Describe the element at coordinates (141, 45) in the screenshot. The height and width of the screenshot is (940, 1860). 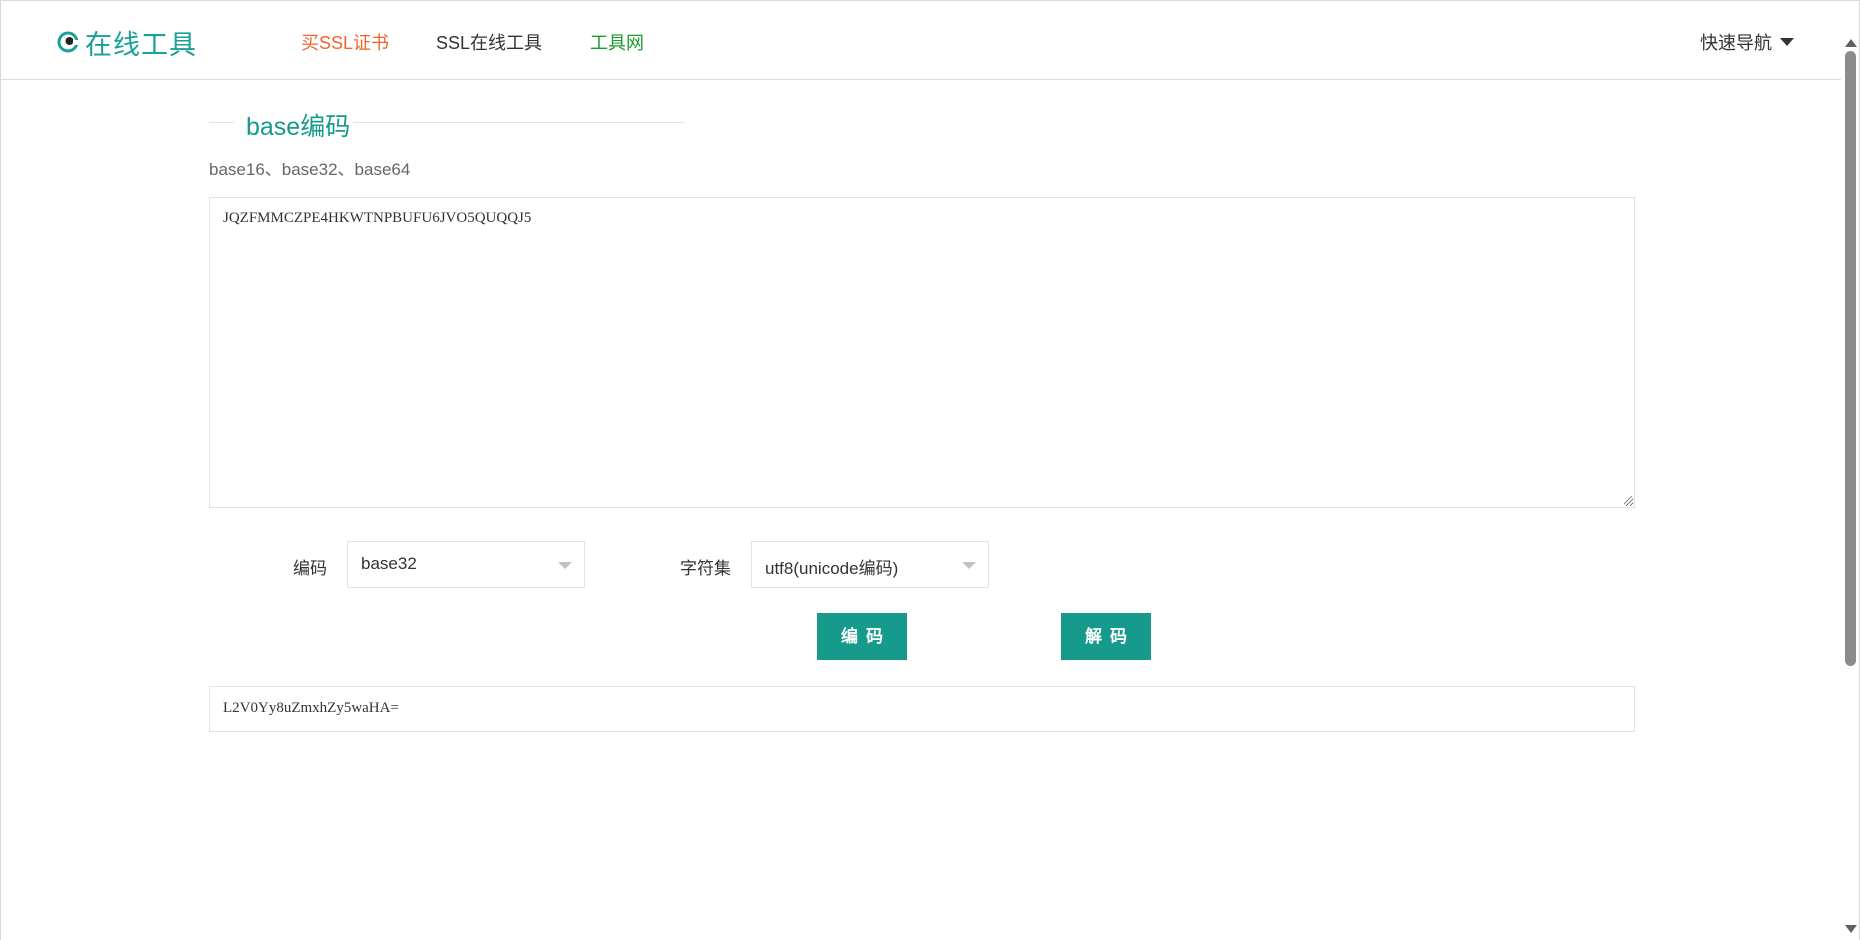
I see `logo-text: 在线工具` at that location.